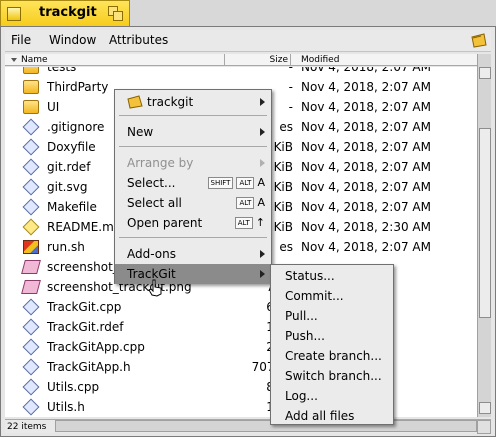  Describe the element at coordinates (332, 416) in the screenshot. I see `submenu-item-add-all-files: Add all files` at that location.